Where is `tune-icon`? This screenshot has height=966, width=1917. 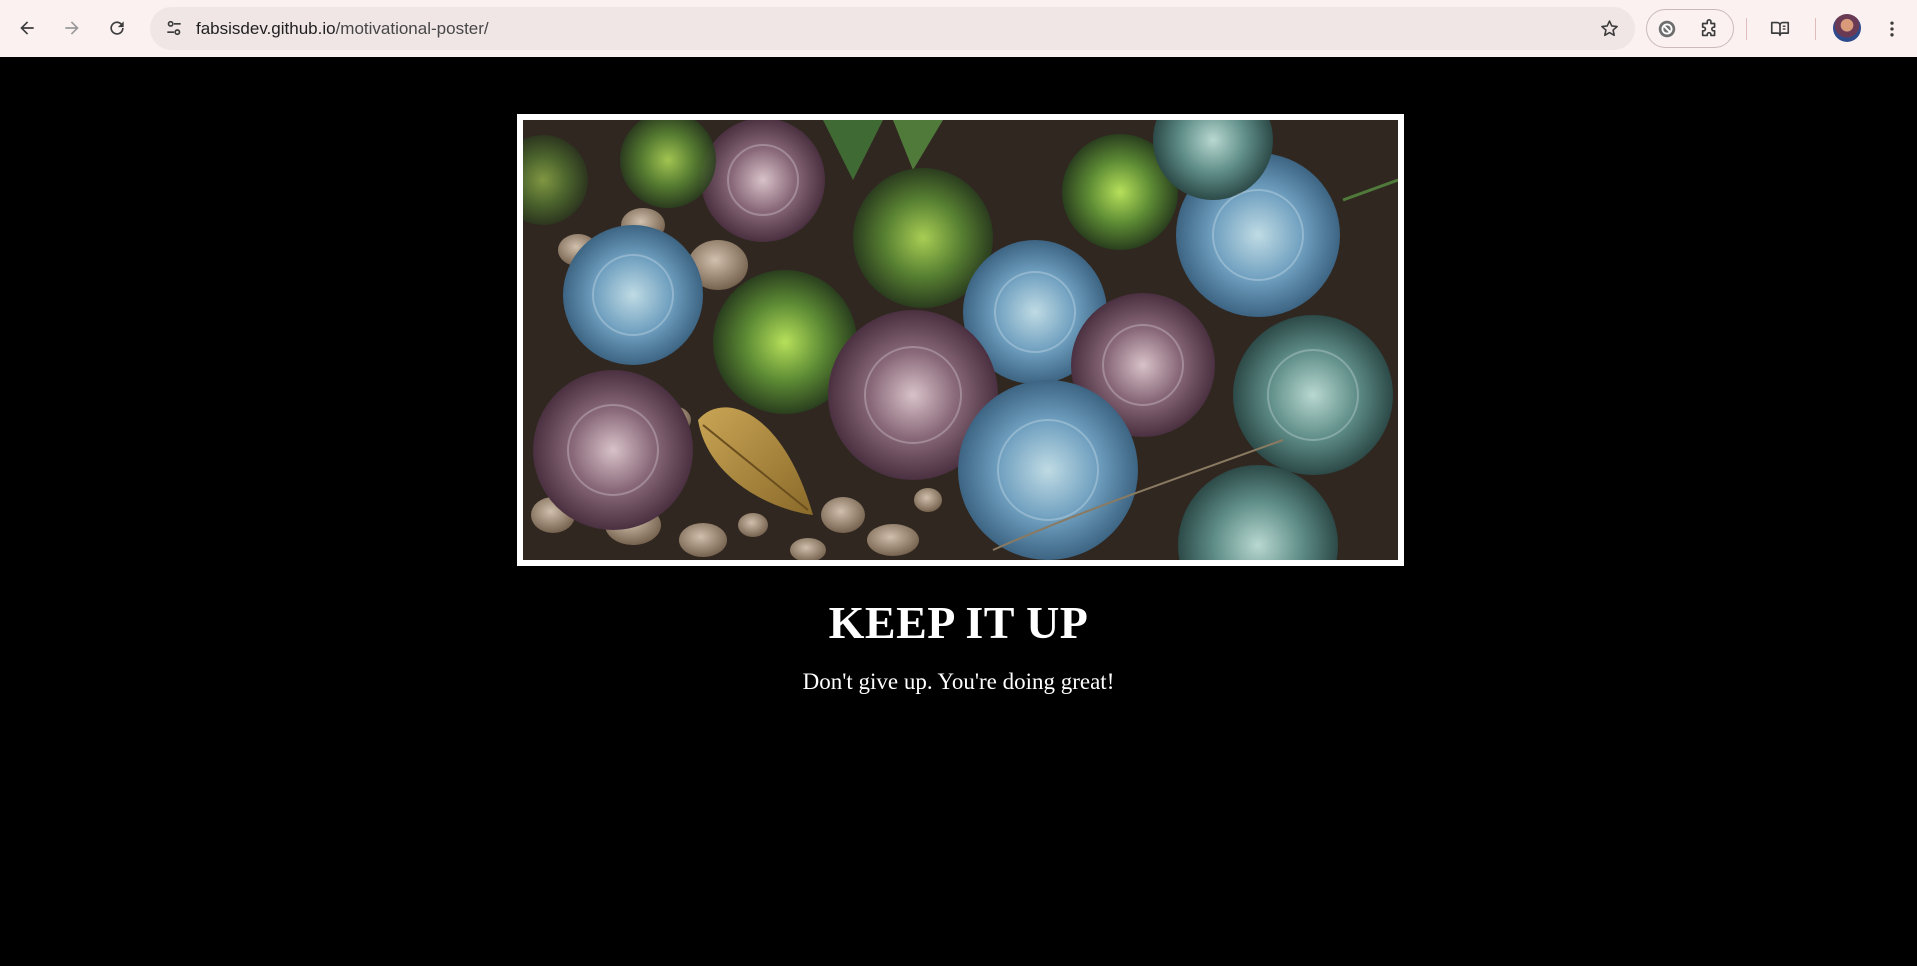
tune-icon is located at coordinates (174, 28).